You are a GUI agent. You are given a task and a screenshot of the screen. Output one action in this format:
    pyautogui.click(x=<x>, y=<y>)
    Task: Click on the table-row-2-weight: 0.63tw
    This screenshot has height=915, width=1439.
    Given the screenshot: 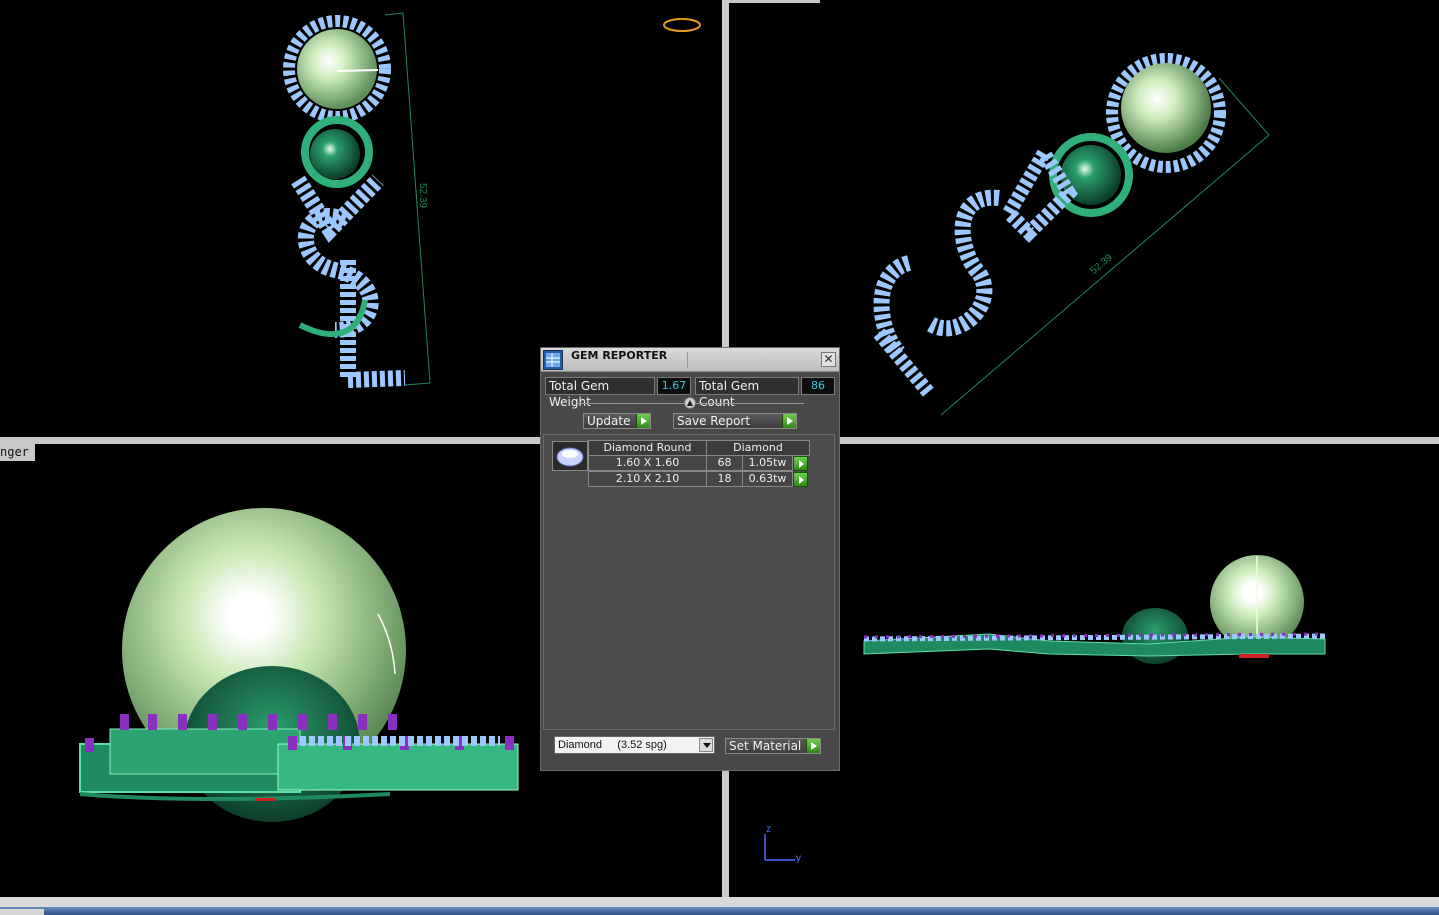 What is the action you would take?
    pyautogui.click(x=767, y=479)
    